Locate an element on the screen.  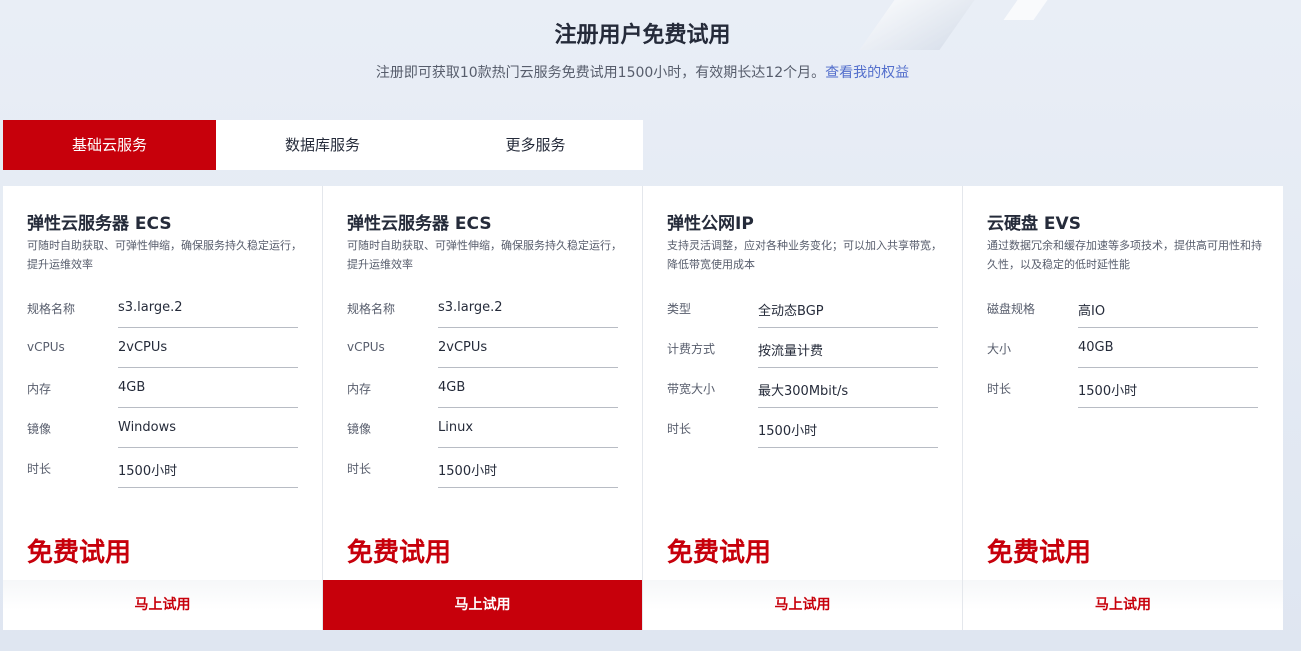
spec-row: 计费方式 按流量计费 is located at coordinates (803, 348).